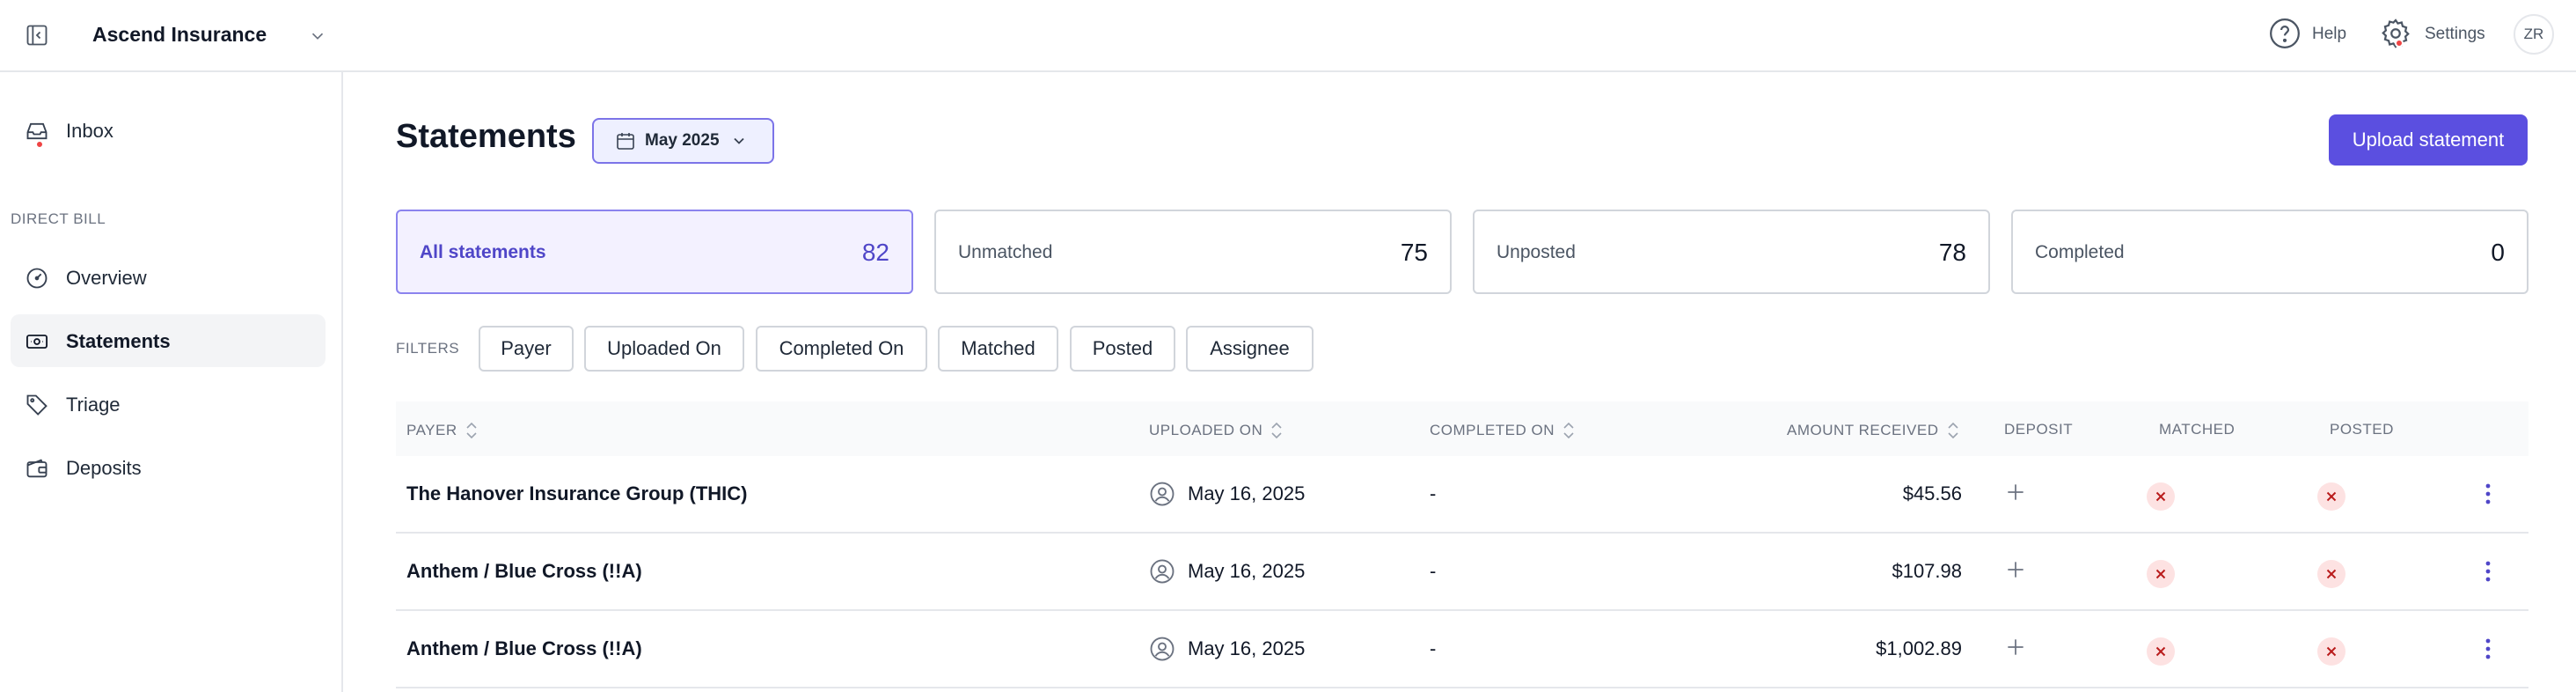  I want to click on sidebar-item-label: Overview, so click(106, 278).